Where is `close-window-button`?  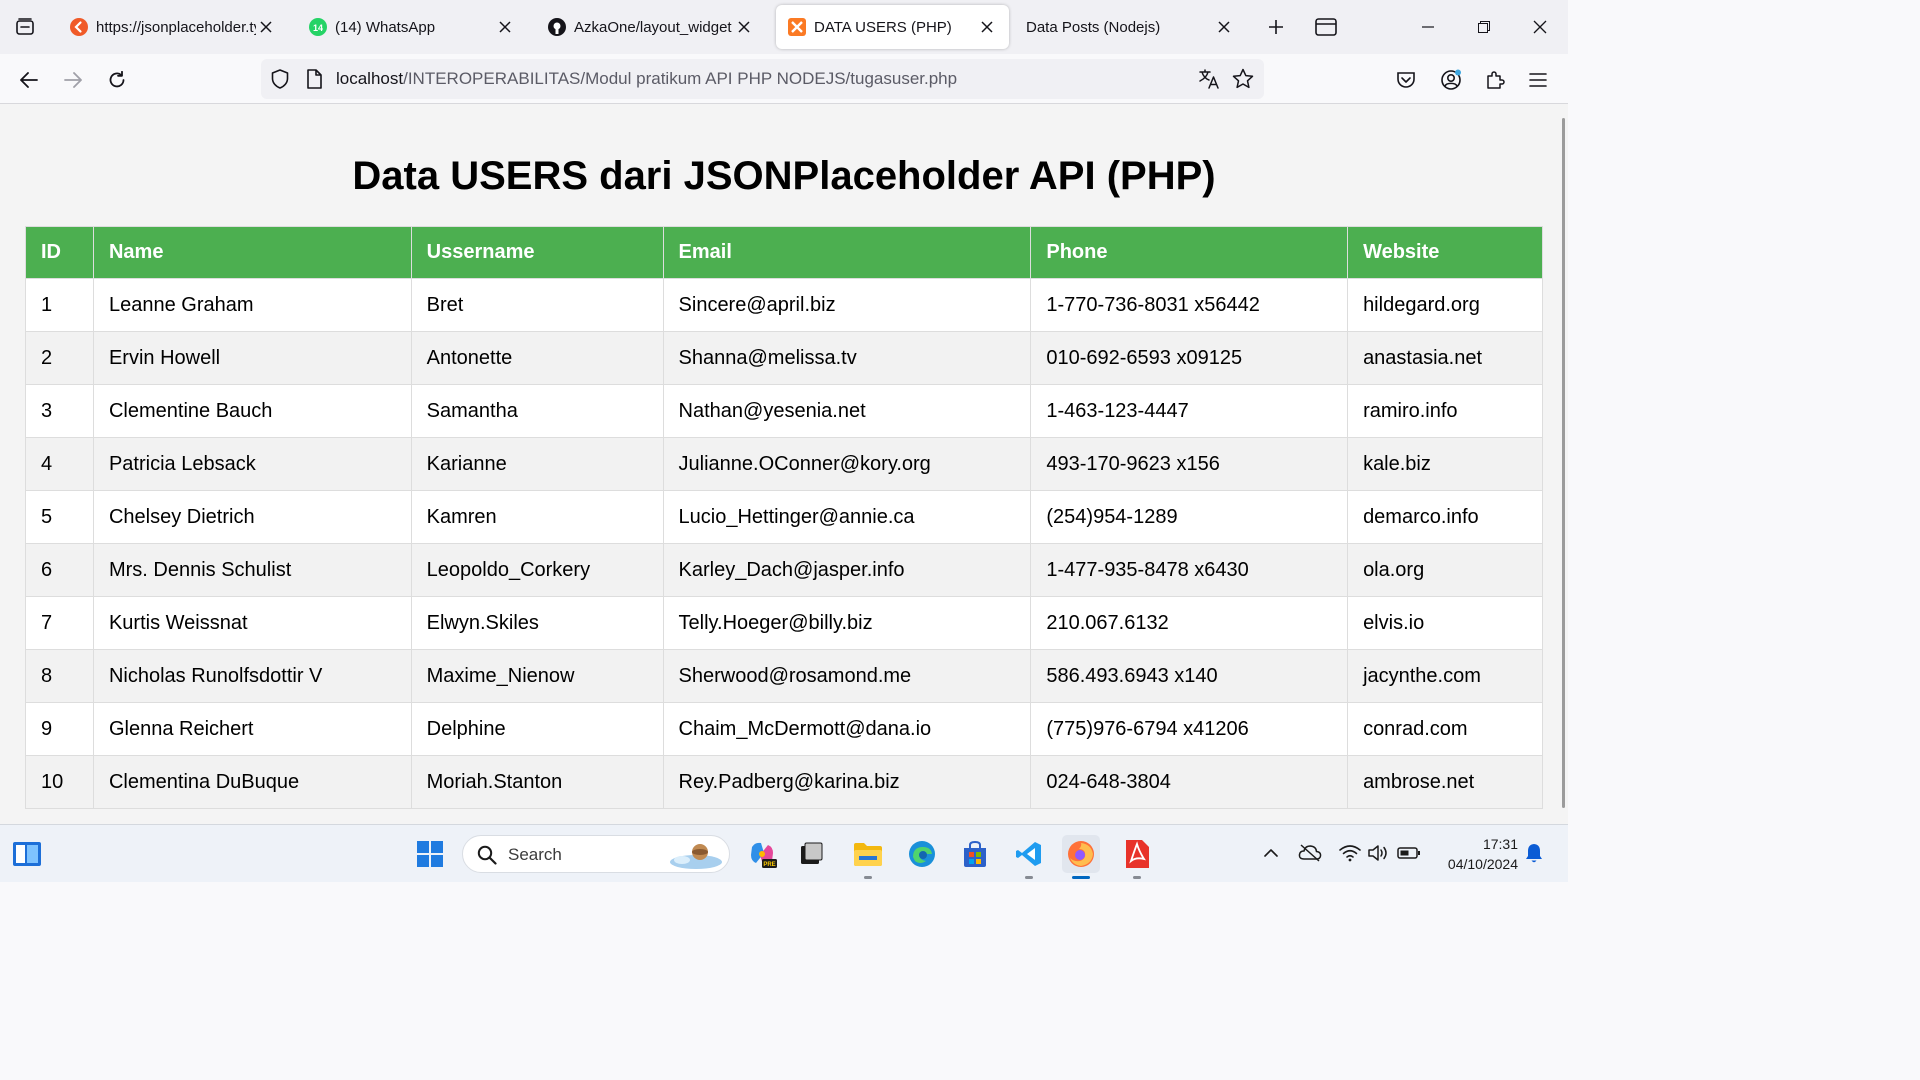
close-window-button is located at coordinates (1540, 27).